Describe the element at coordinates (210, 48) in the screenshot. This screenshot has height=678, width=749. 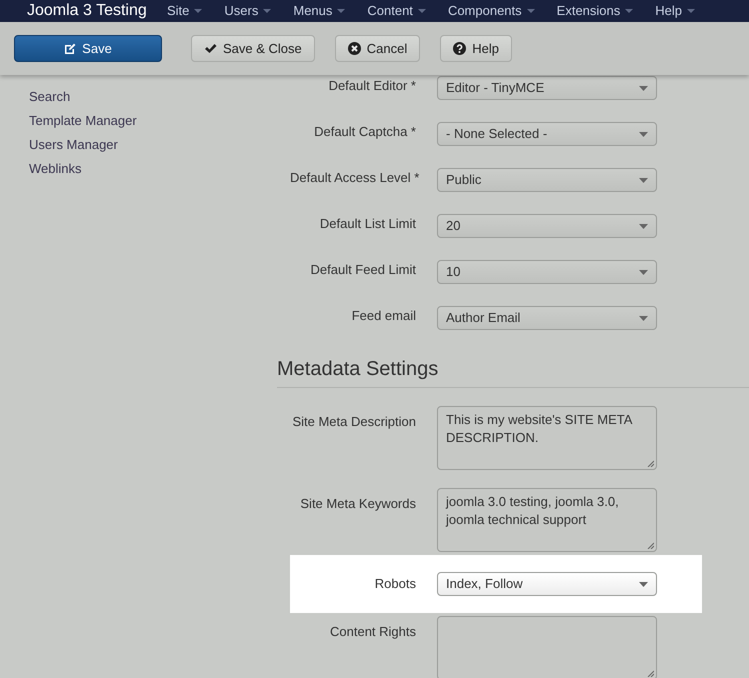
I see `check-icon` at that location.